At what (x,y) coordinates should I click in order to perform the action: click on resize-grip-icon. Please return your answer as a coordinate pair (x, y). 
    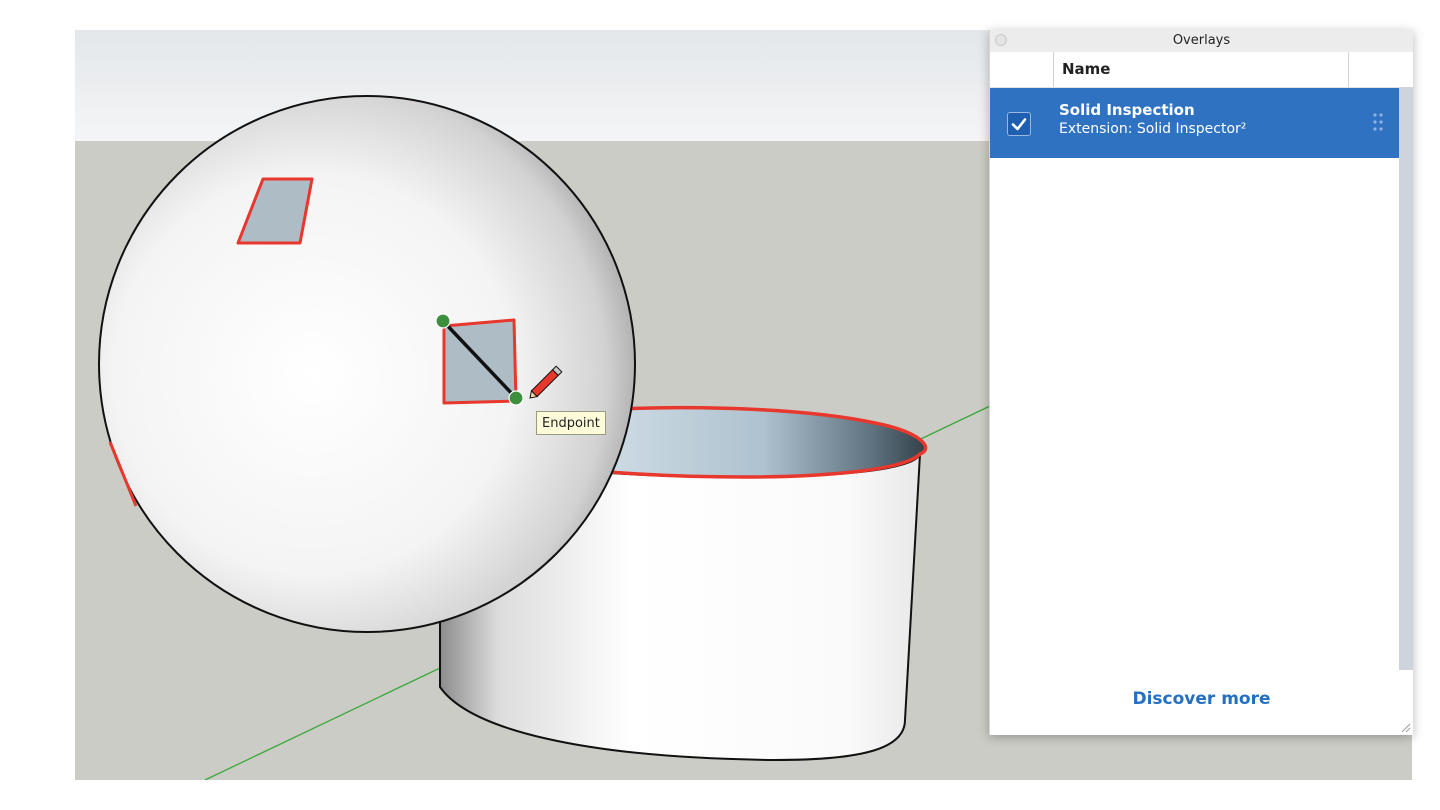
    Looking at the image, I should click on (1405, 727).